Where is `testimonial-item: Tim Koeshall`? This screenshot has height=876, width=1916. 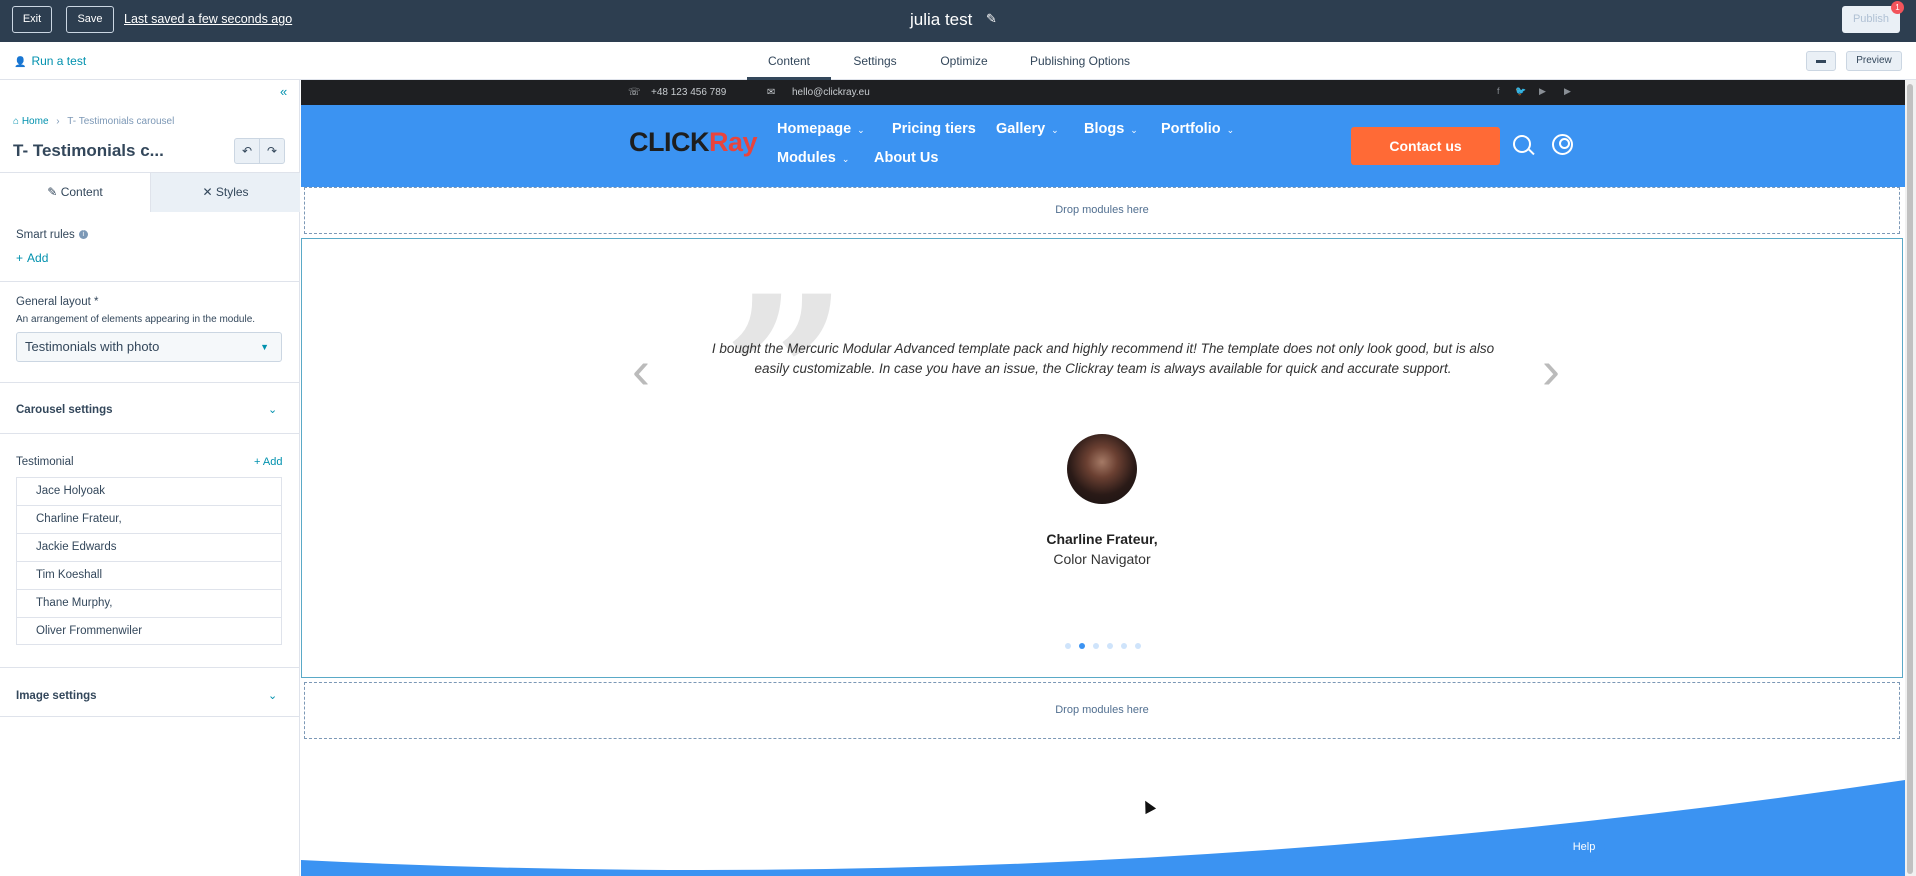
testimonial-item: Tim Koeshall is located at coordinates (149, 575).